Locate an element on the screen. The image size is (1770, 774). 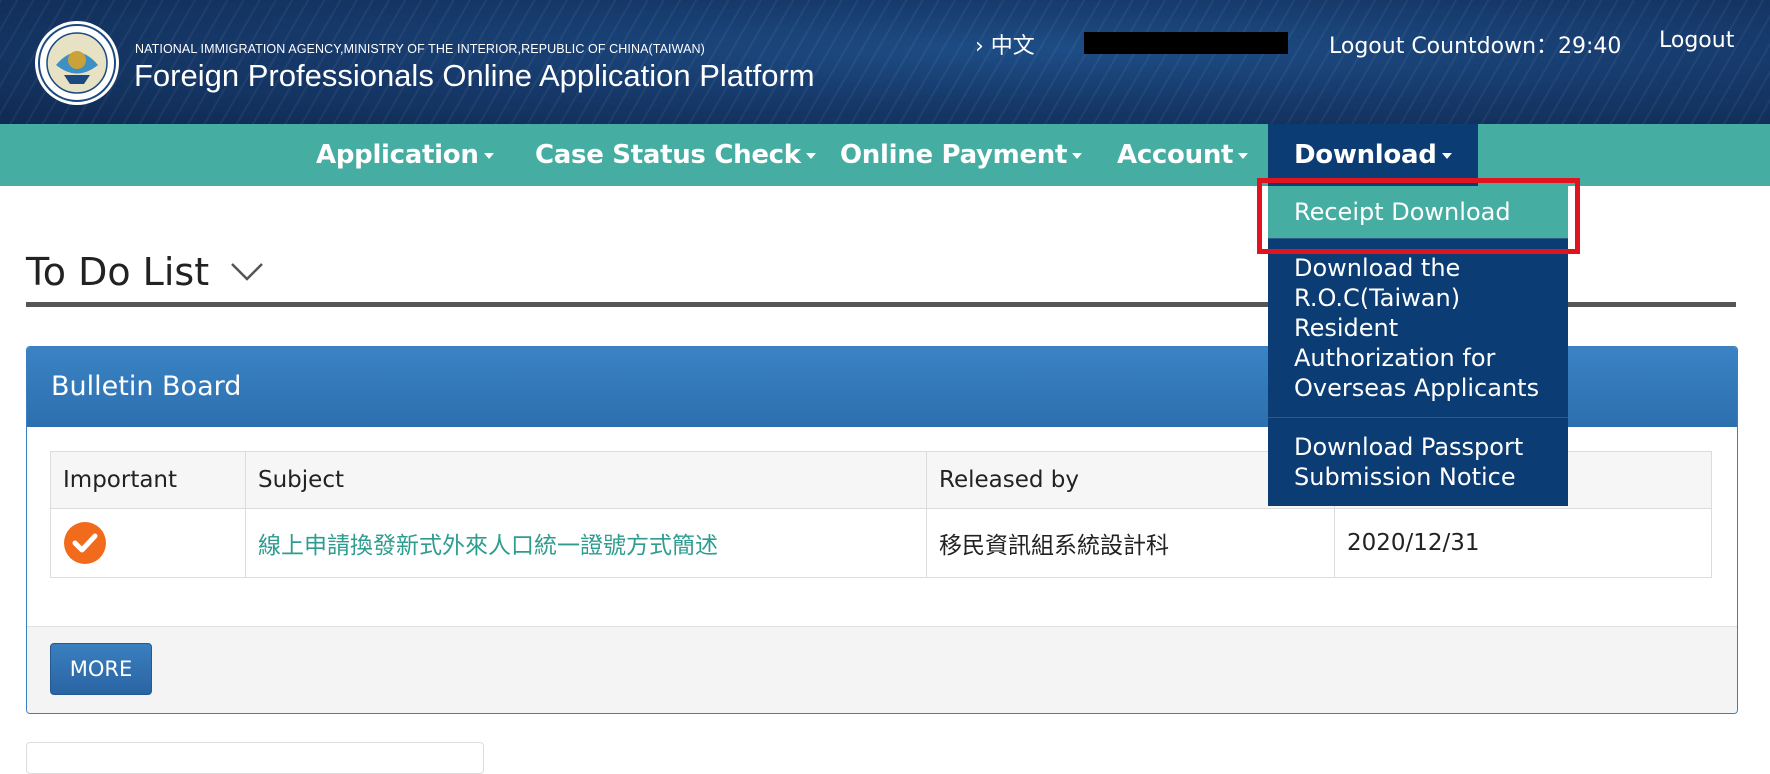
next-panel is located at coordinates (255, 758).